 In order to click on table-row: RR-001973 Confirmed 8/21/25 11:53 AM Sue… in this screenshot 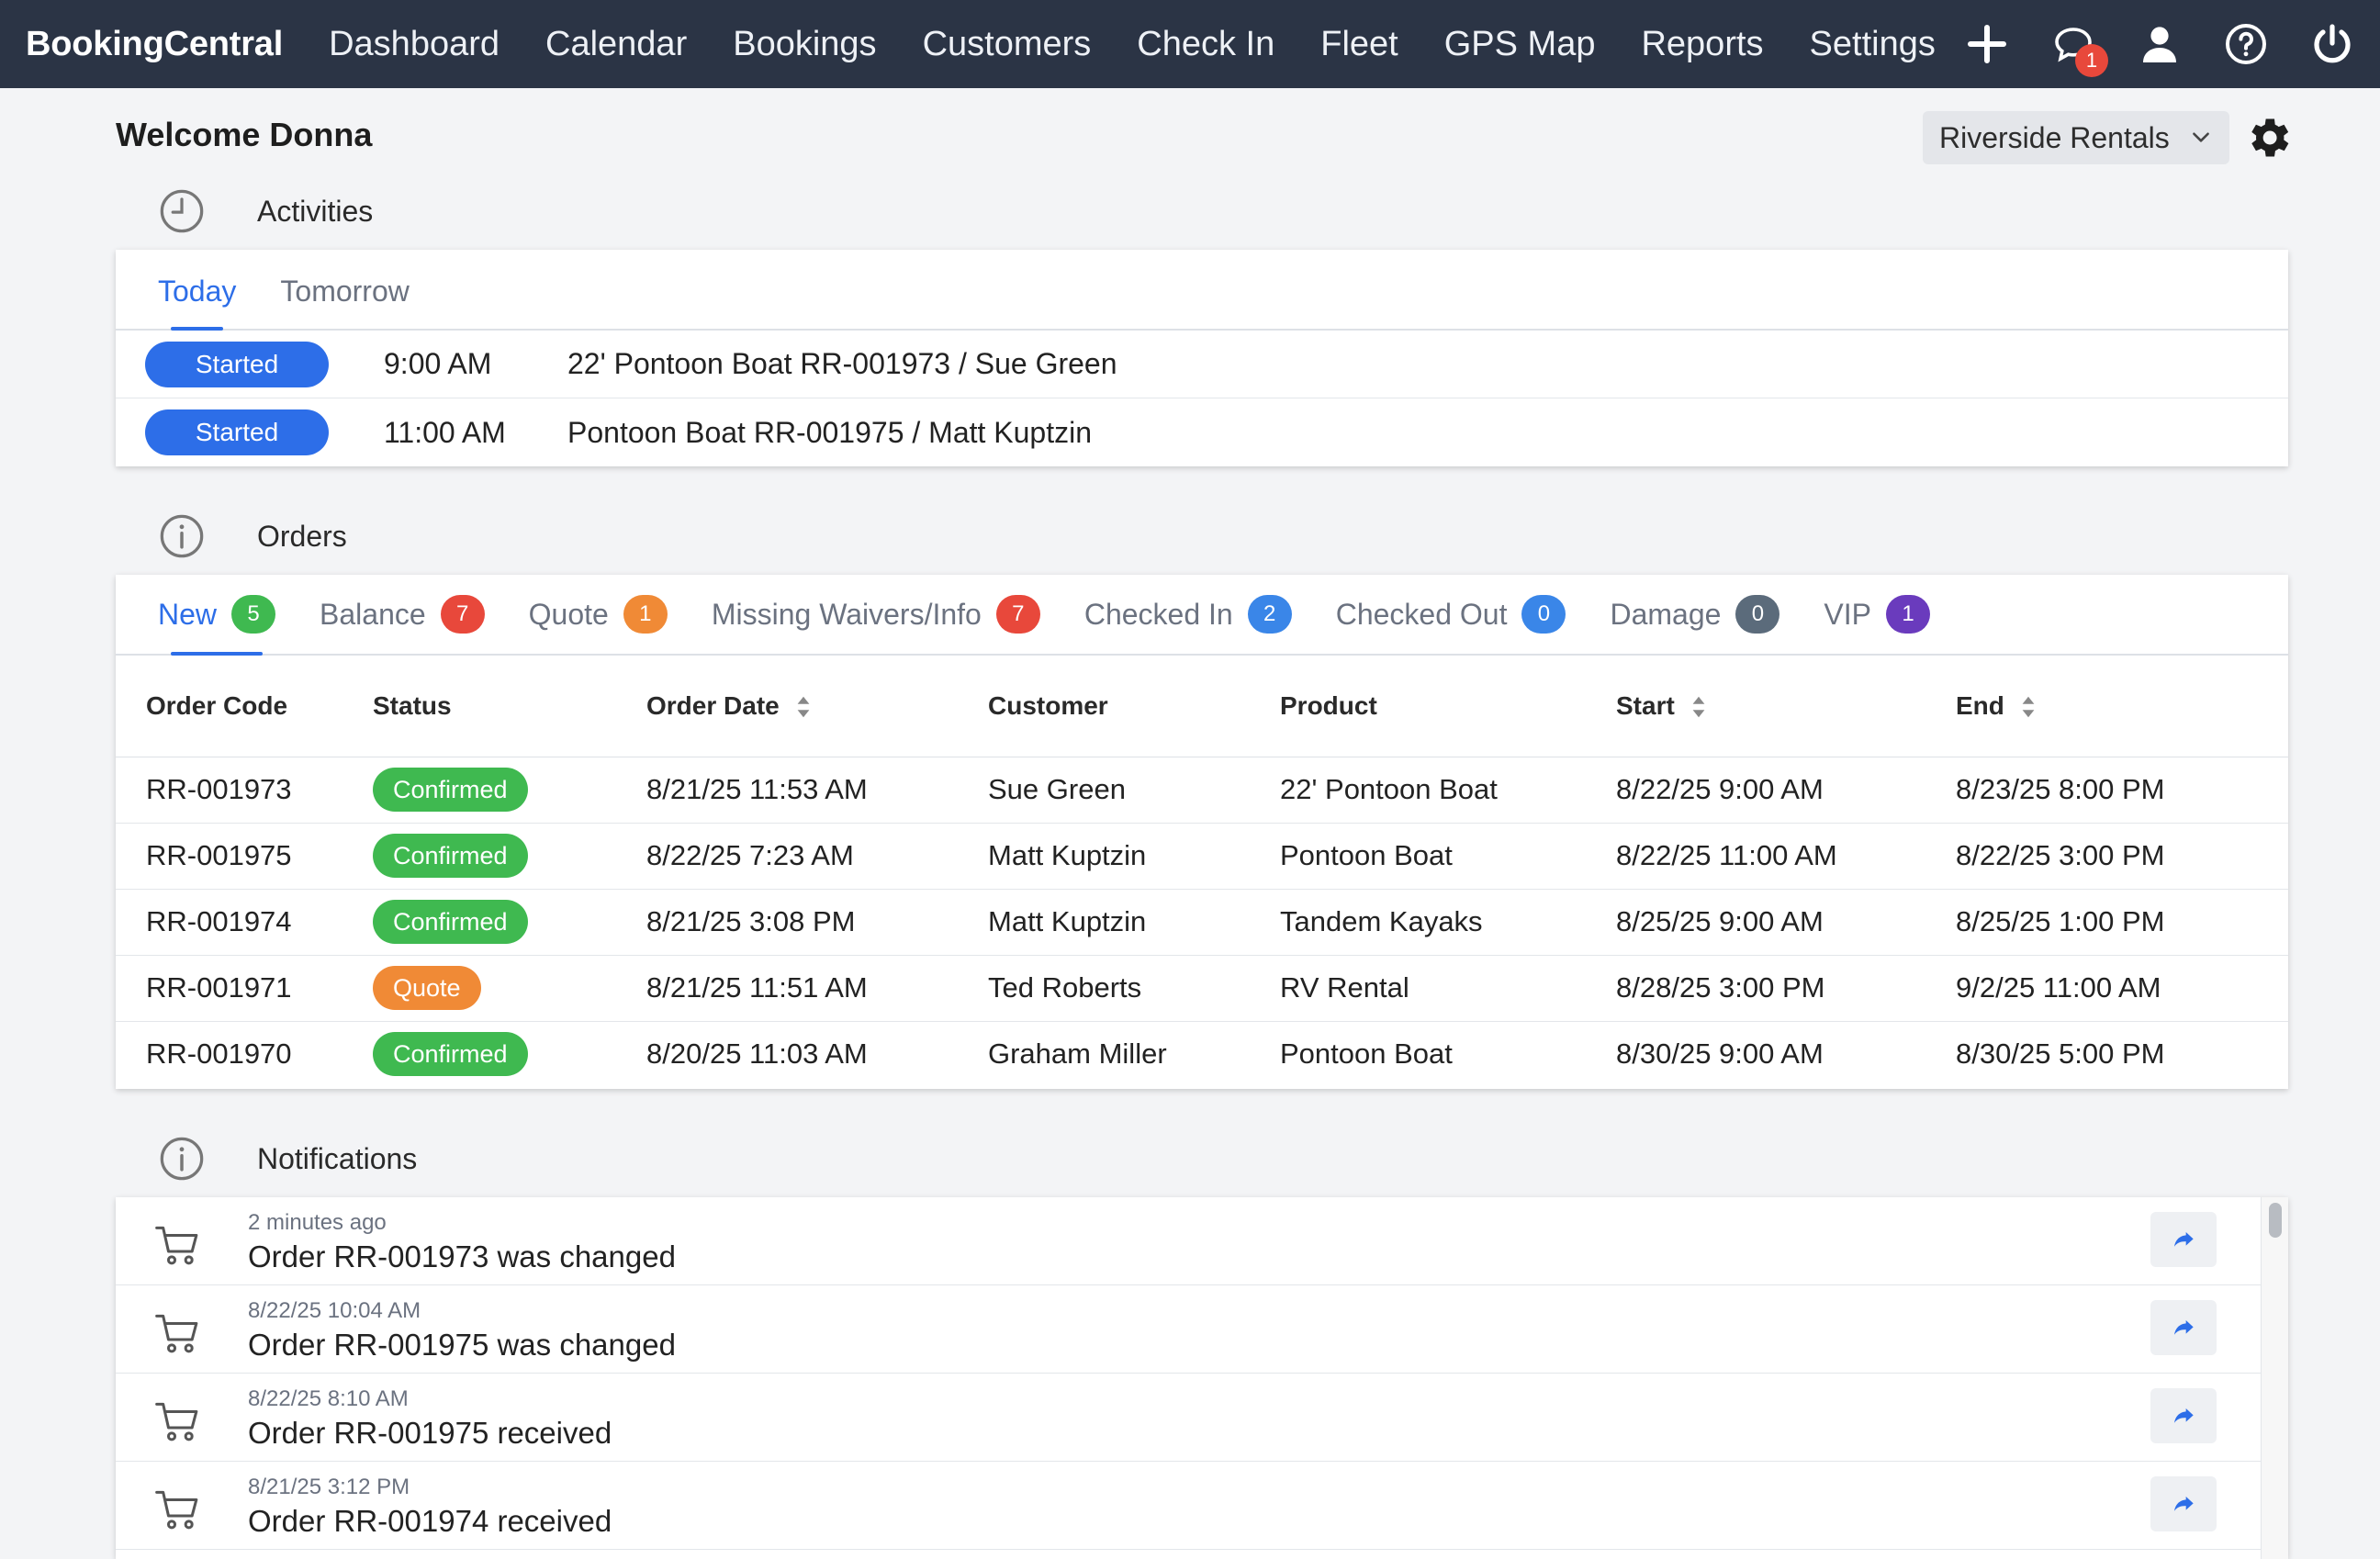, I will do `click(1202, 790)`.